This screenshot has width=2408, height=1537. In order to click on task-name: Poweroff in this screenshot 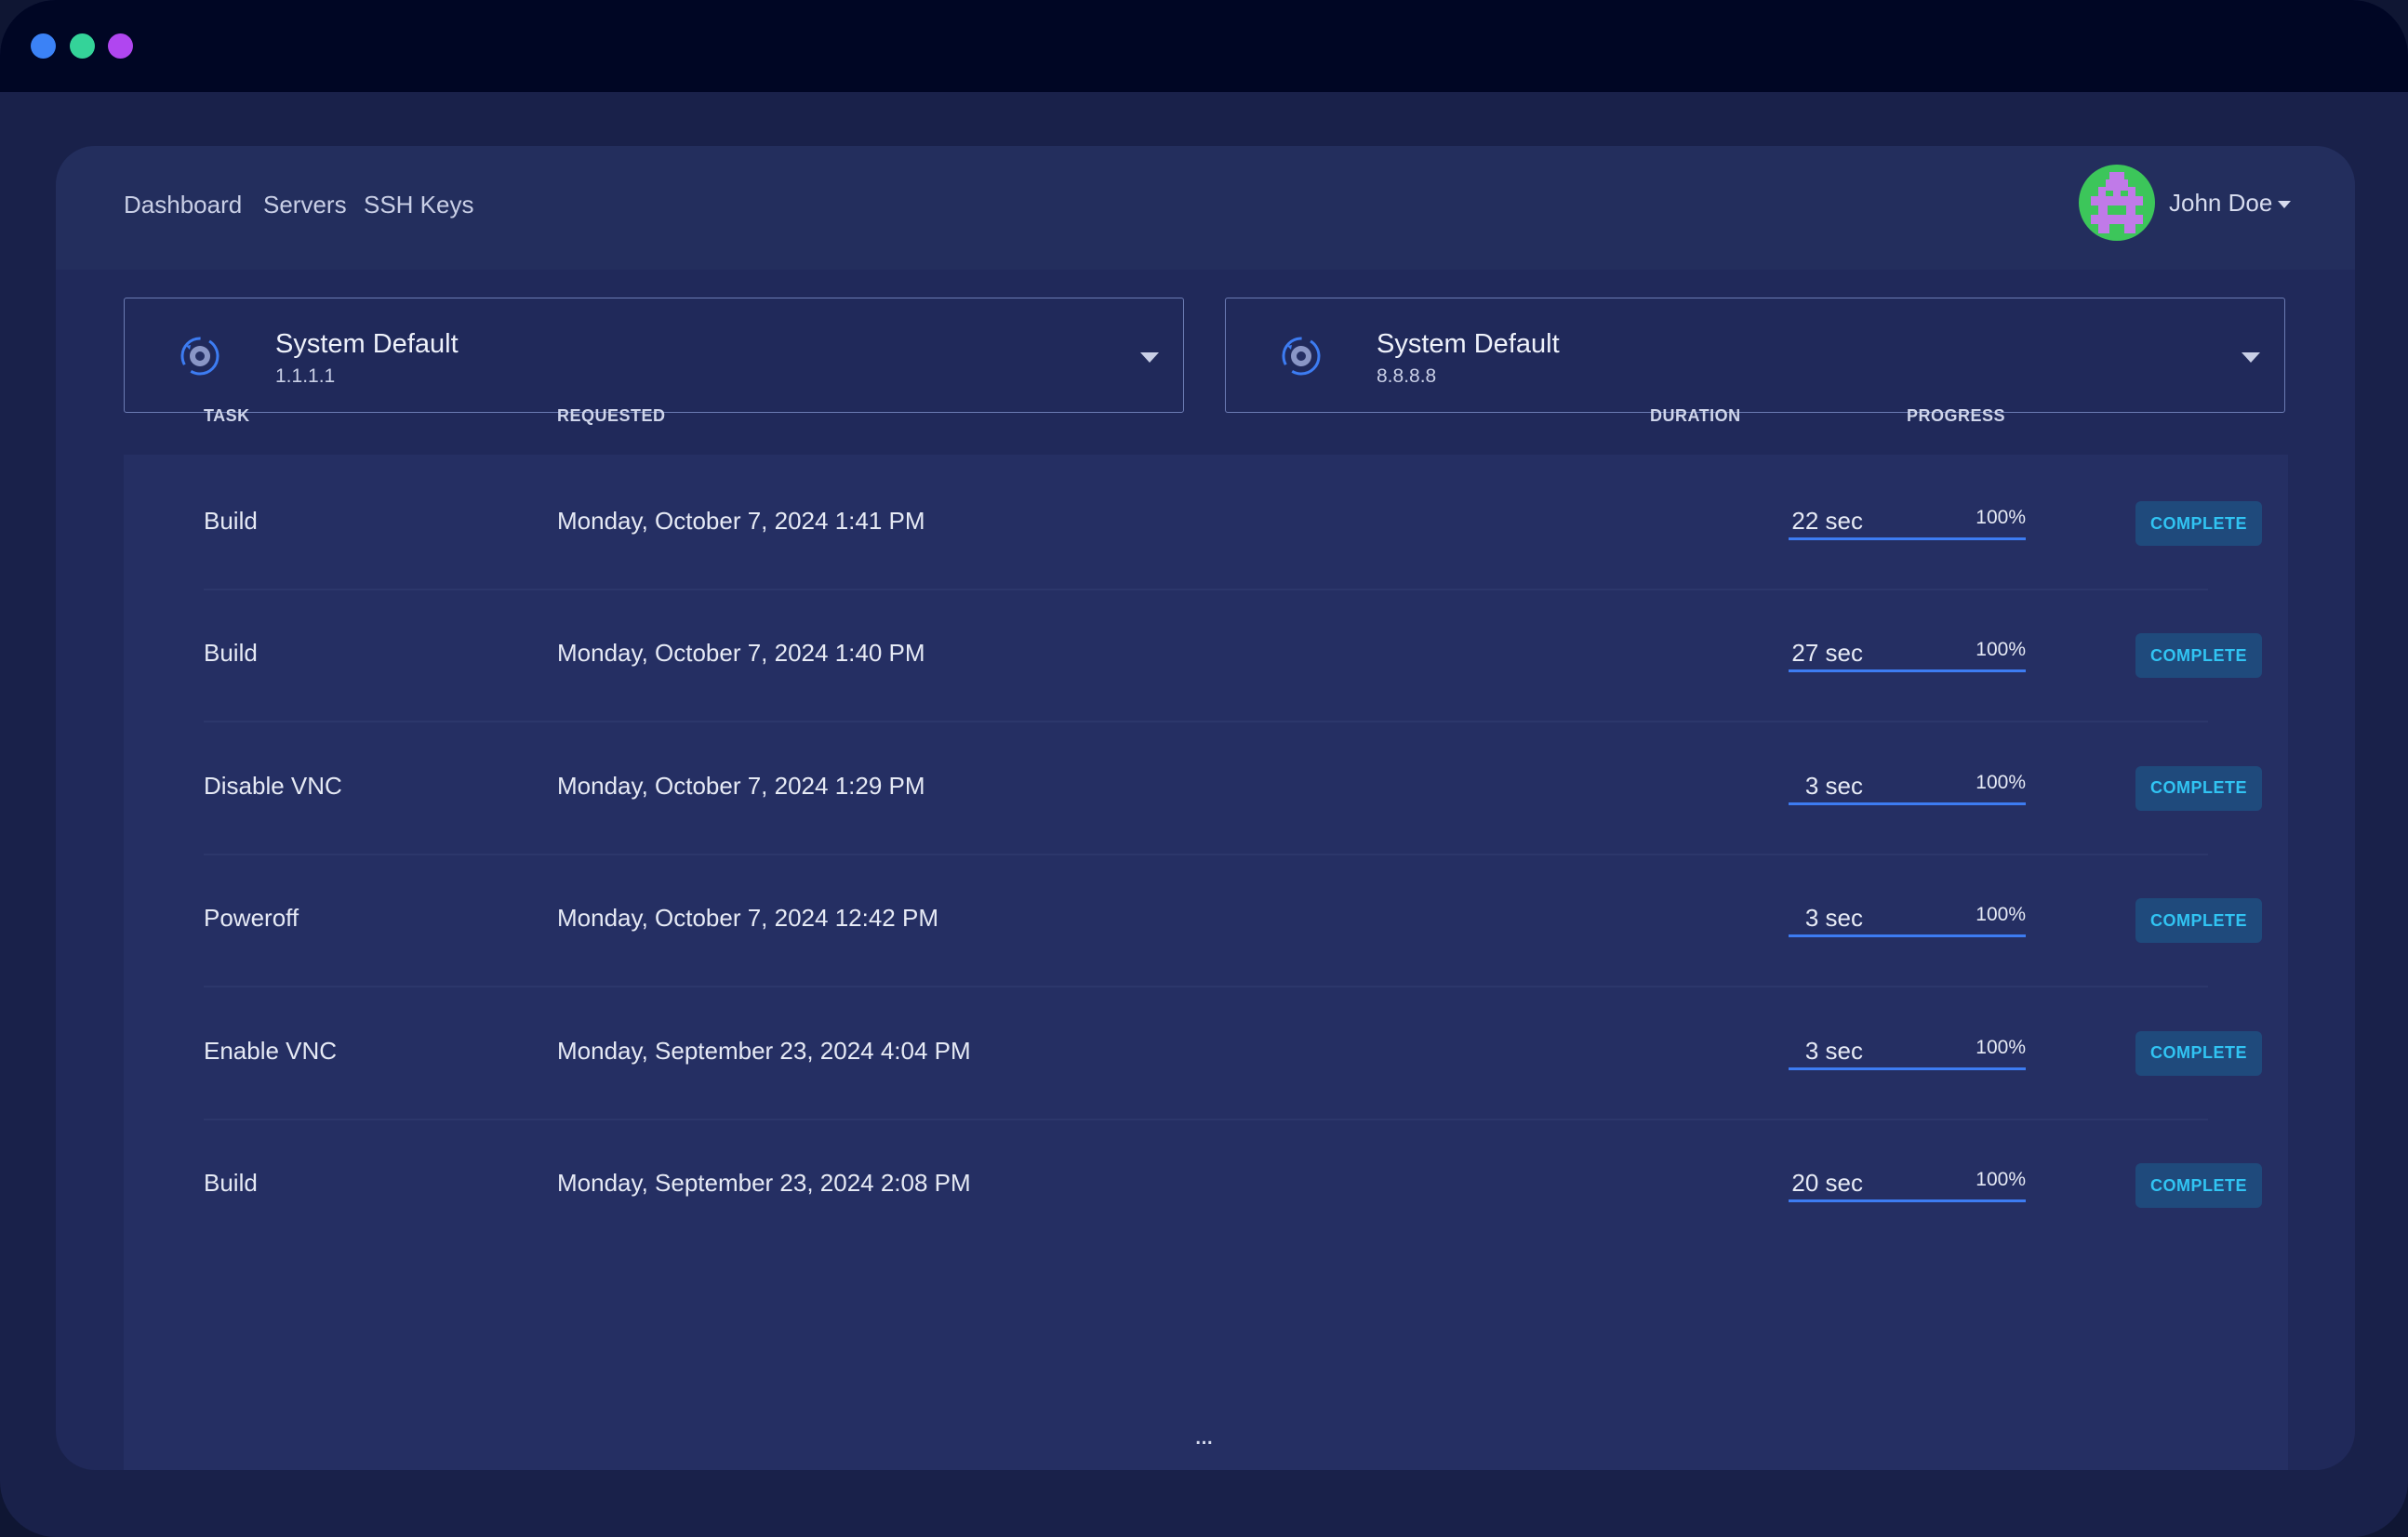, I will do `click(252, 918)`.